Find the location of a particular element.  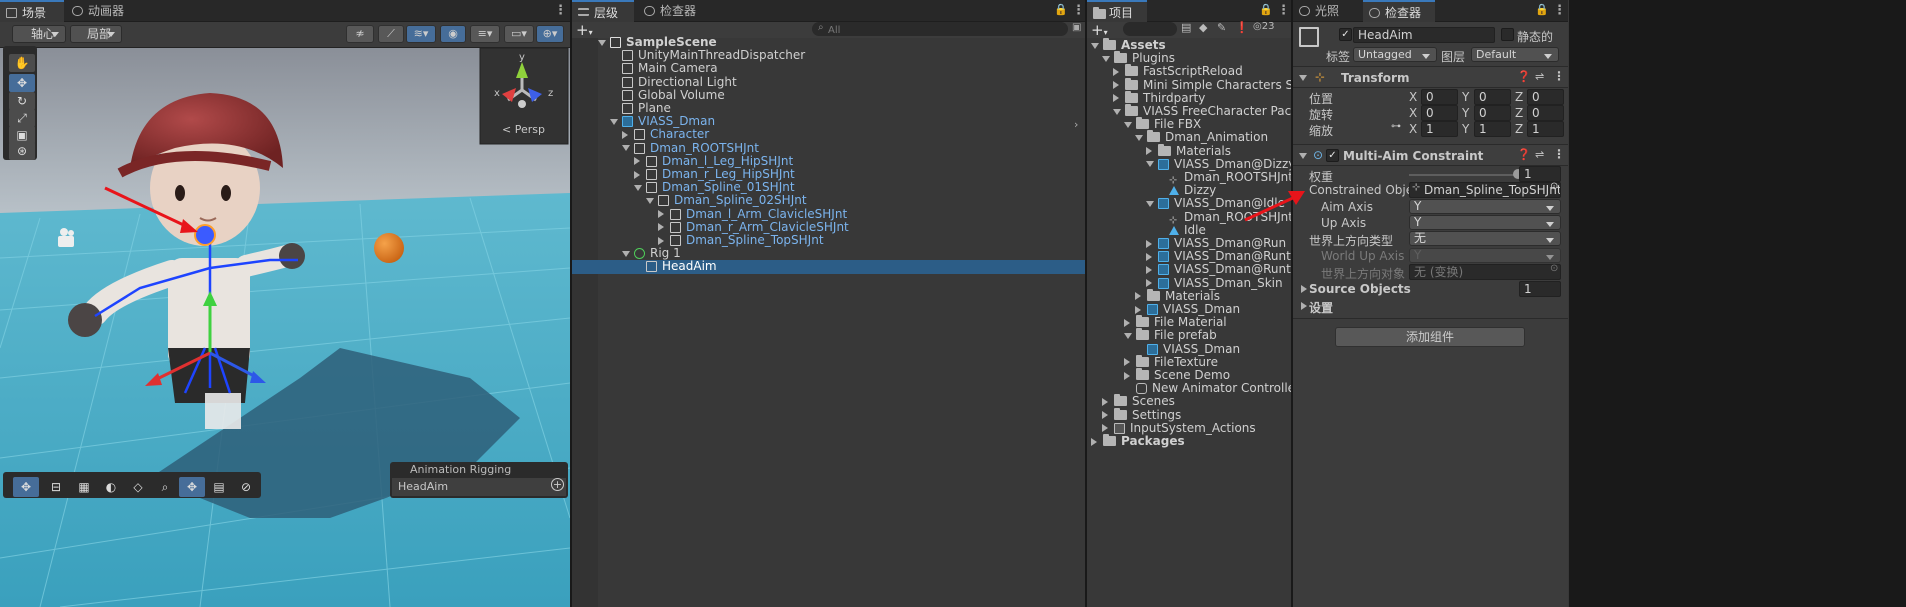

object-picker-icon: ⊙ is located at coordinates (1554, 186).